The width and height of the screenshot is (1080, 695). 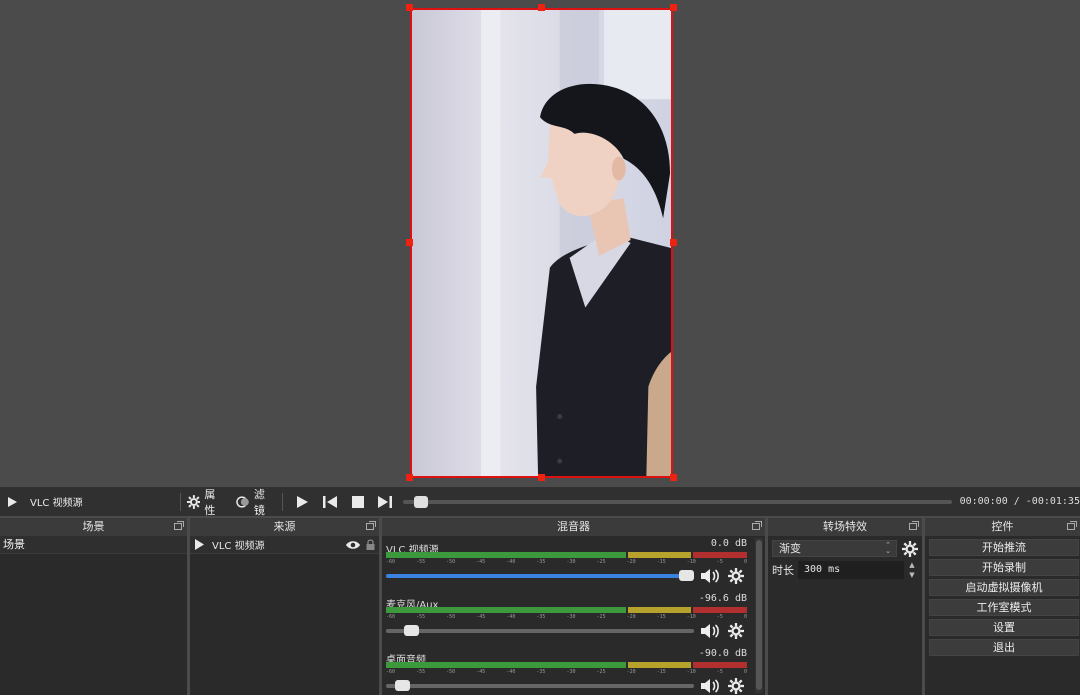 What do you see at coordinates (673, 477) in the screenshot?
I see `resize-handle-br` at bounding box center [673, 477].